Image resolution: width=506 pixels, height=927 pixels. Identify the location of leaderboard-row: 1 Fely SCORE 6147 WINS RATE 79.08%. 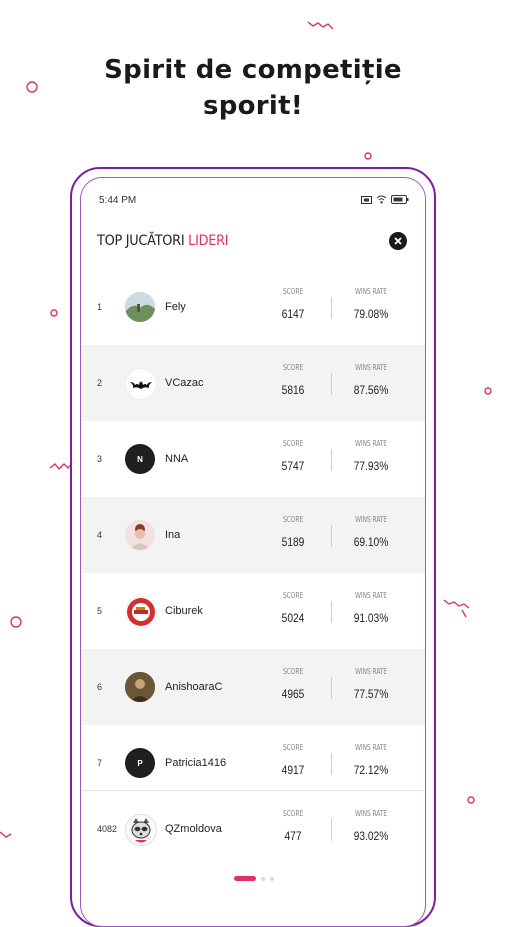
(253, 307).